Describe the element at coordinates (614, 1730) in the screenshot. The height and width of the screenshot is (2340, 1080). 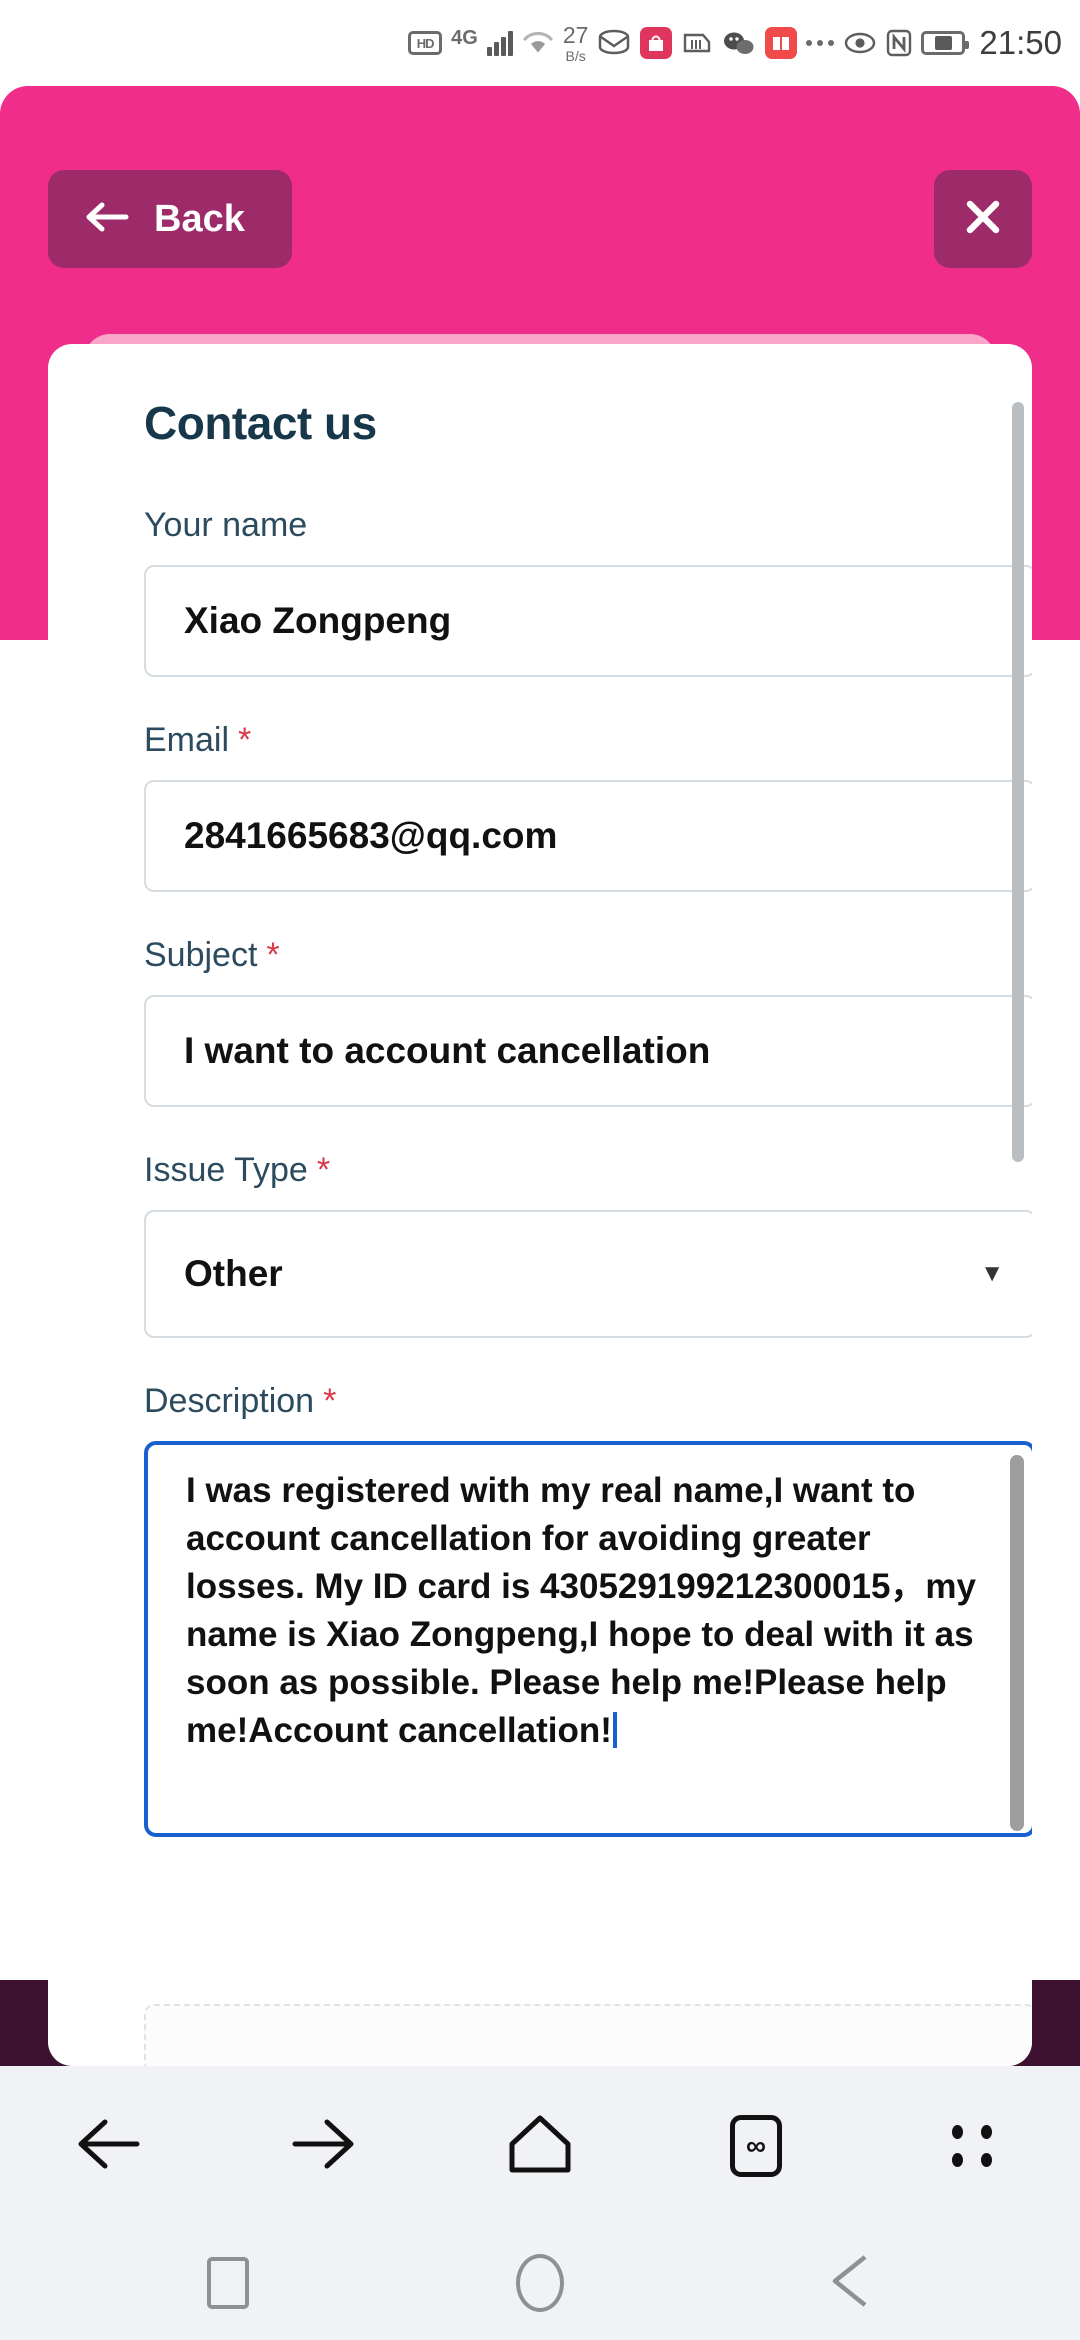
I see `text-cursor` at that location.